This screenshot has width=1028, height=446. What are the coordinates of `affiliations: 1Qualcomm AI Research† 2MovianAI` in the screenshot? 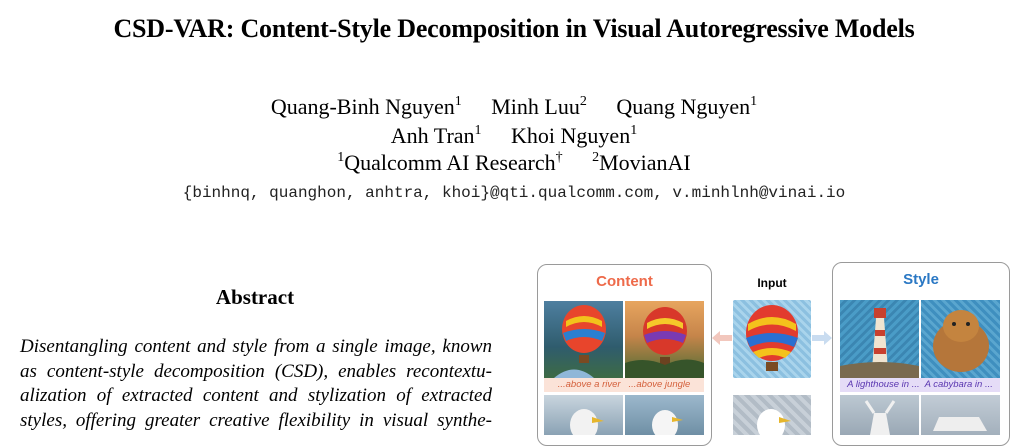 It's located at (514, 163).